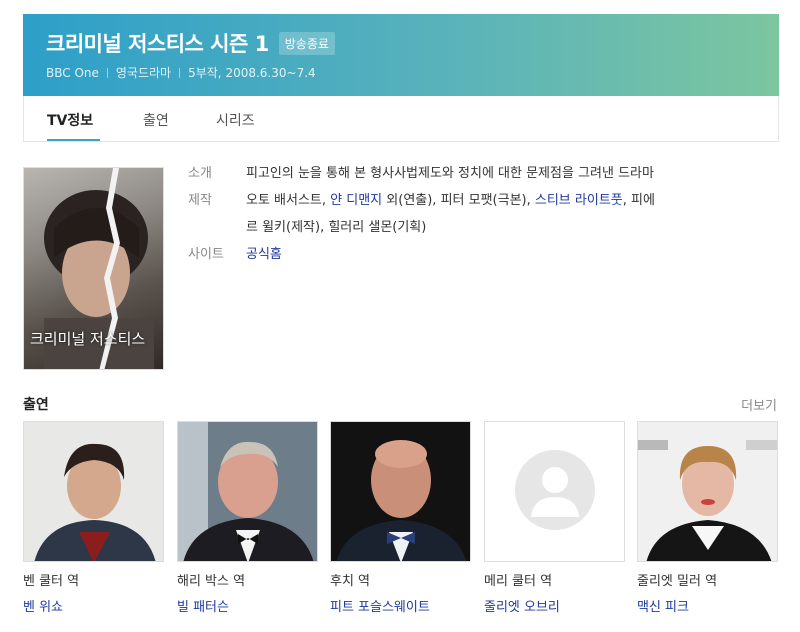  I want to click on cast-role: 벤 쿨터 역, so click(51, 581).